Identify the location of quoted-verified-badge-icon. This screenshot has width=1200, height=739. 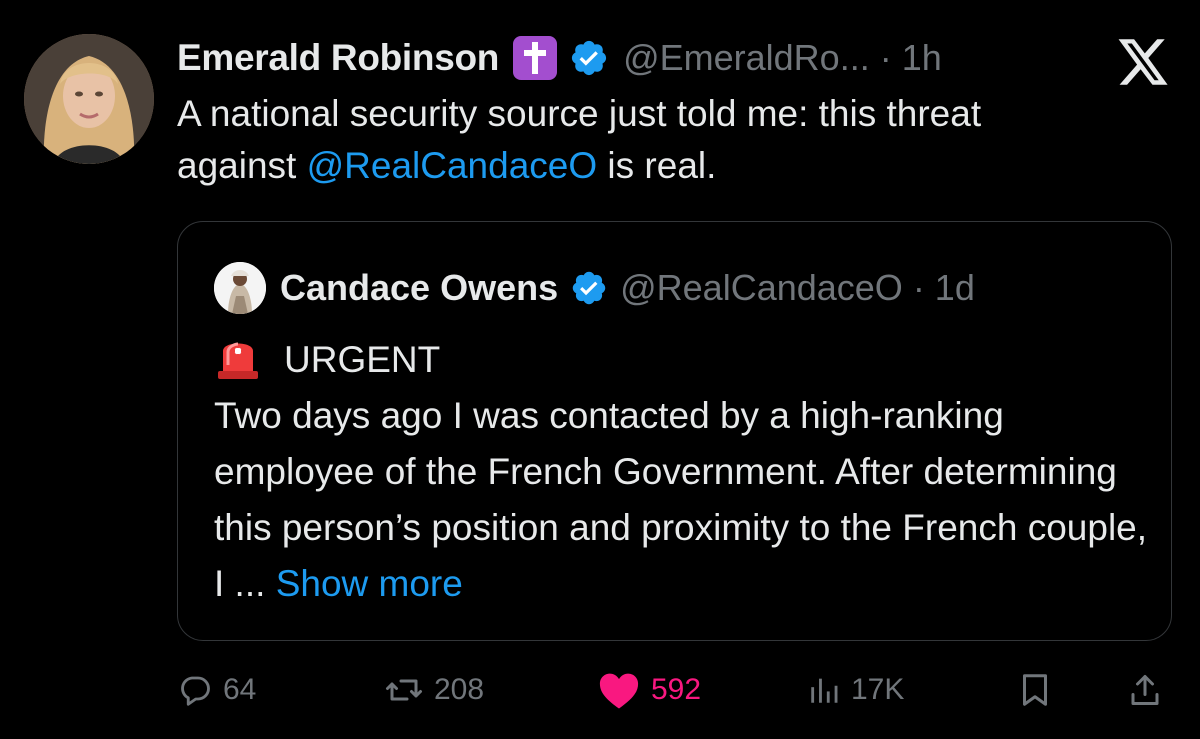
(589, 288).